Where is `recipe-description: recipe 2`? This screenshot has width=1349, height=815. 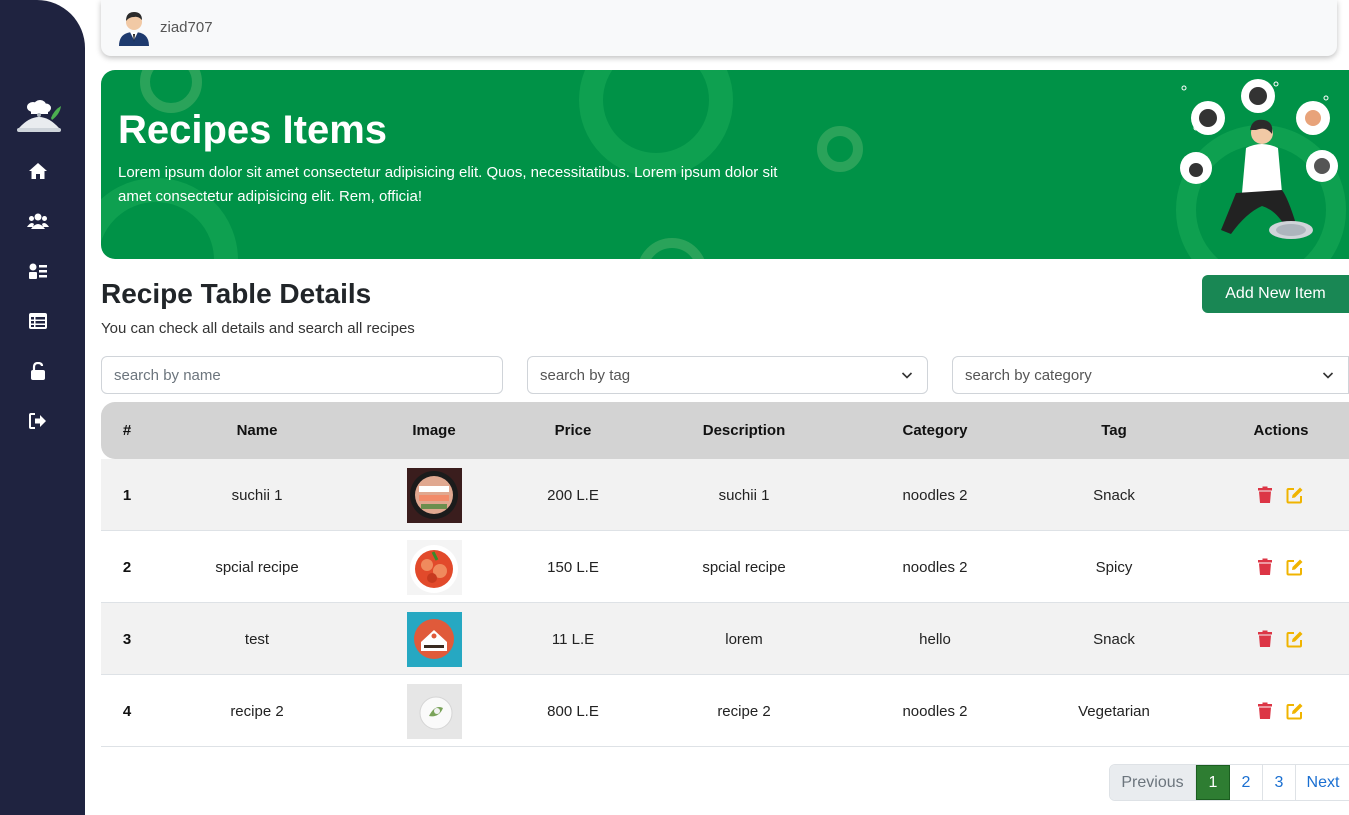
recipe-description: recipe 2 is located at coordinates (744, 711).